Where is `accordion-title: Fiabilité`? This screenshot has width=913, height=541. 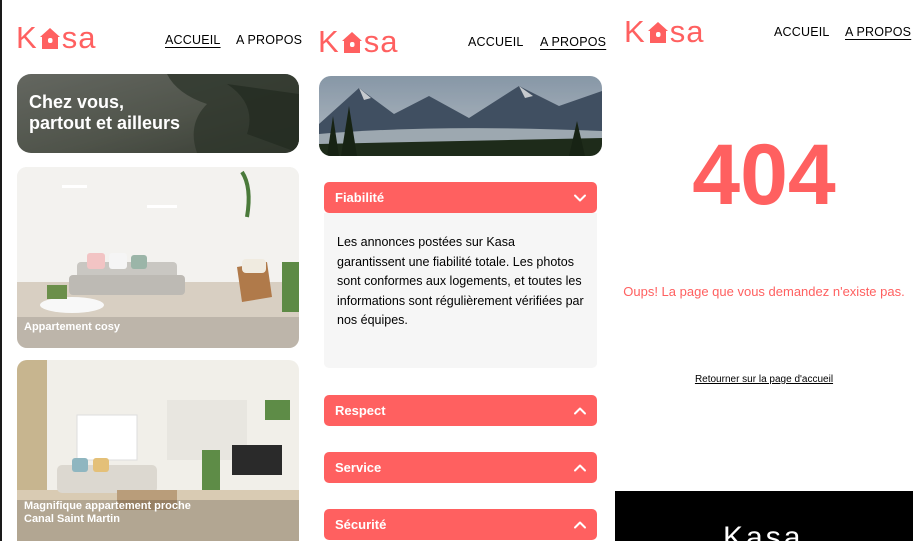
accordion-title: Fiabilité is located at coordinates (360, 197).